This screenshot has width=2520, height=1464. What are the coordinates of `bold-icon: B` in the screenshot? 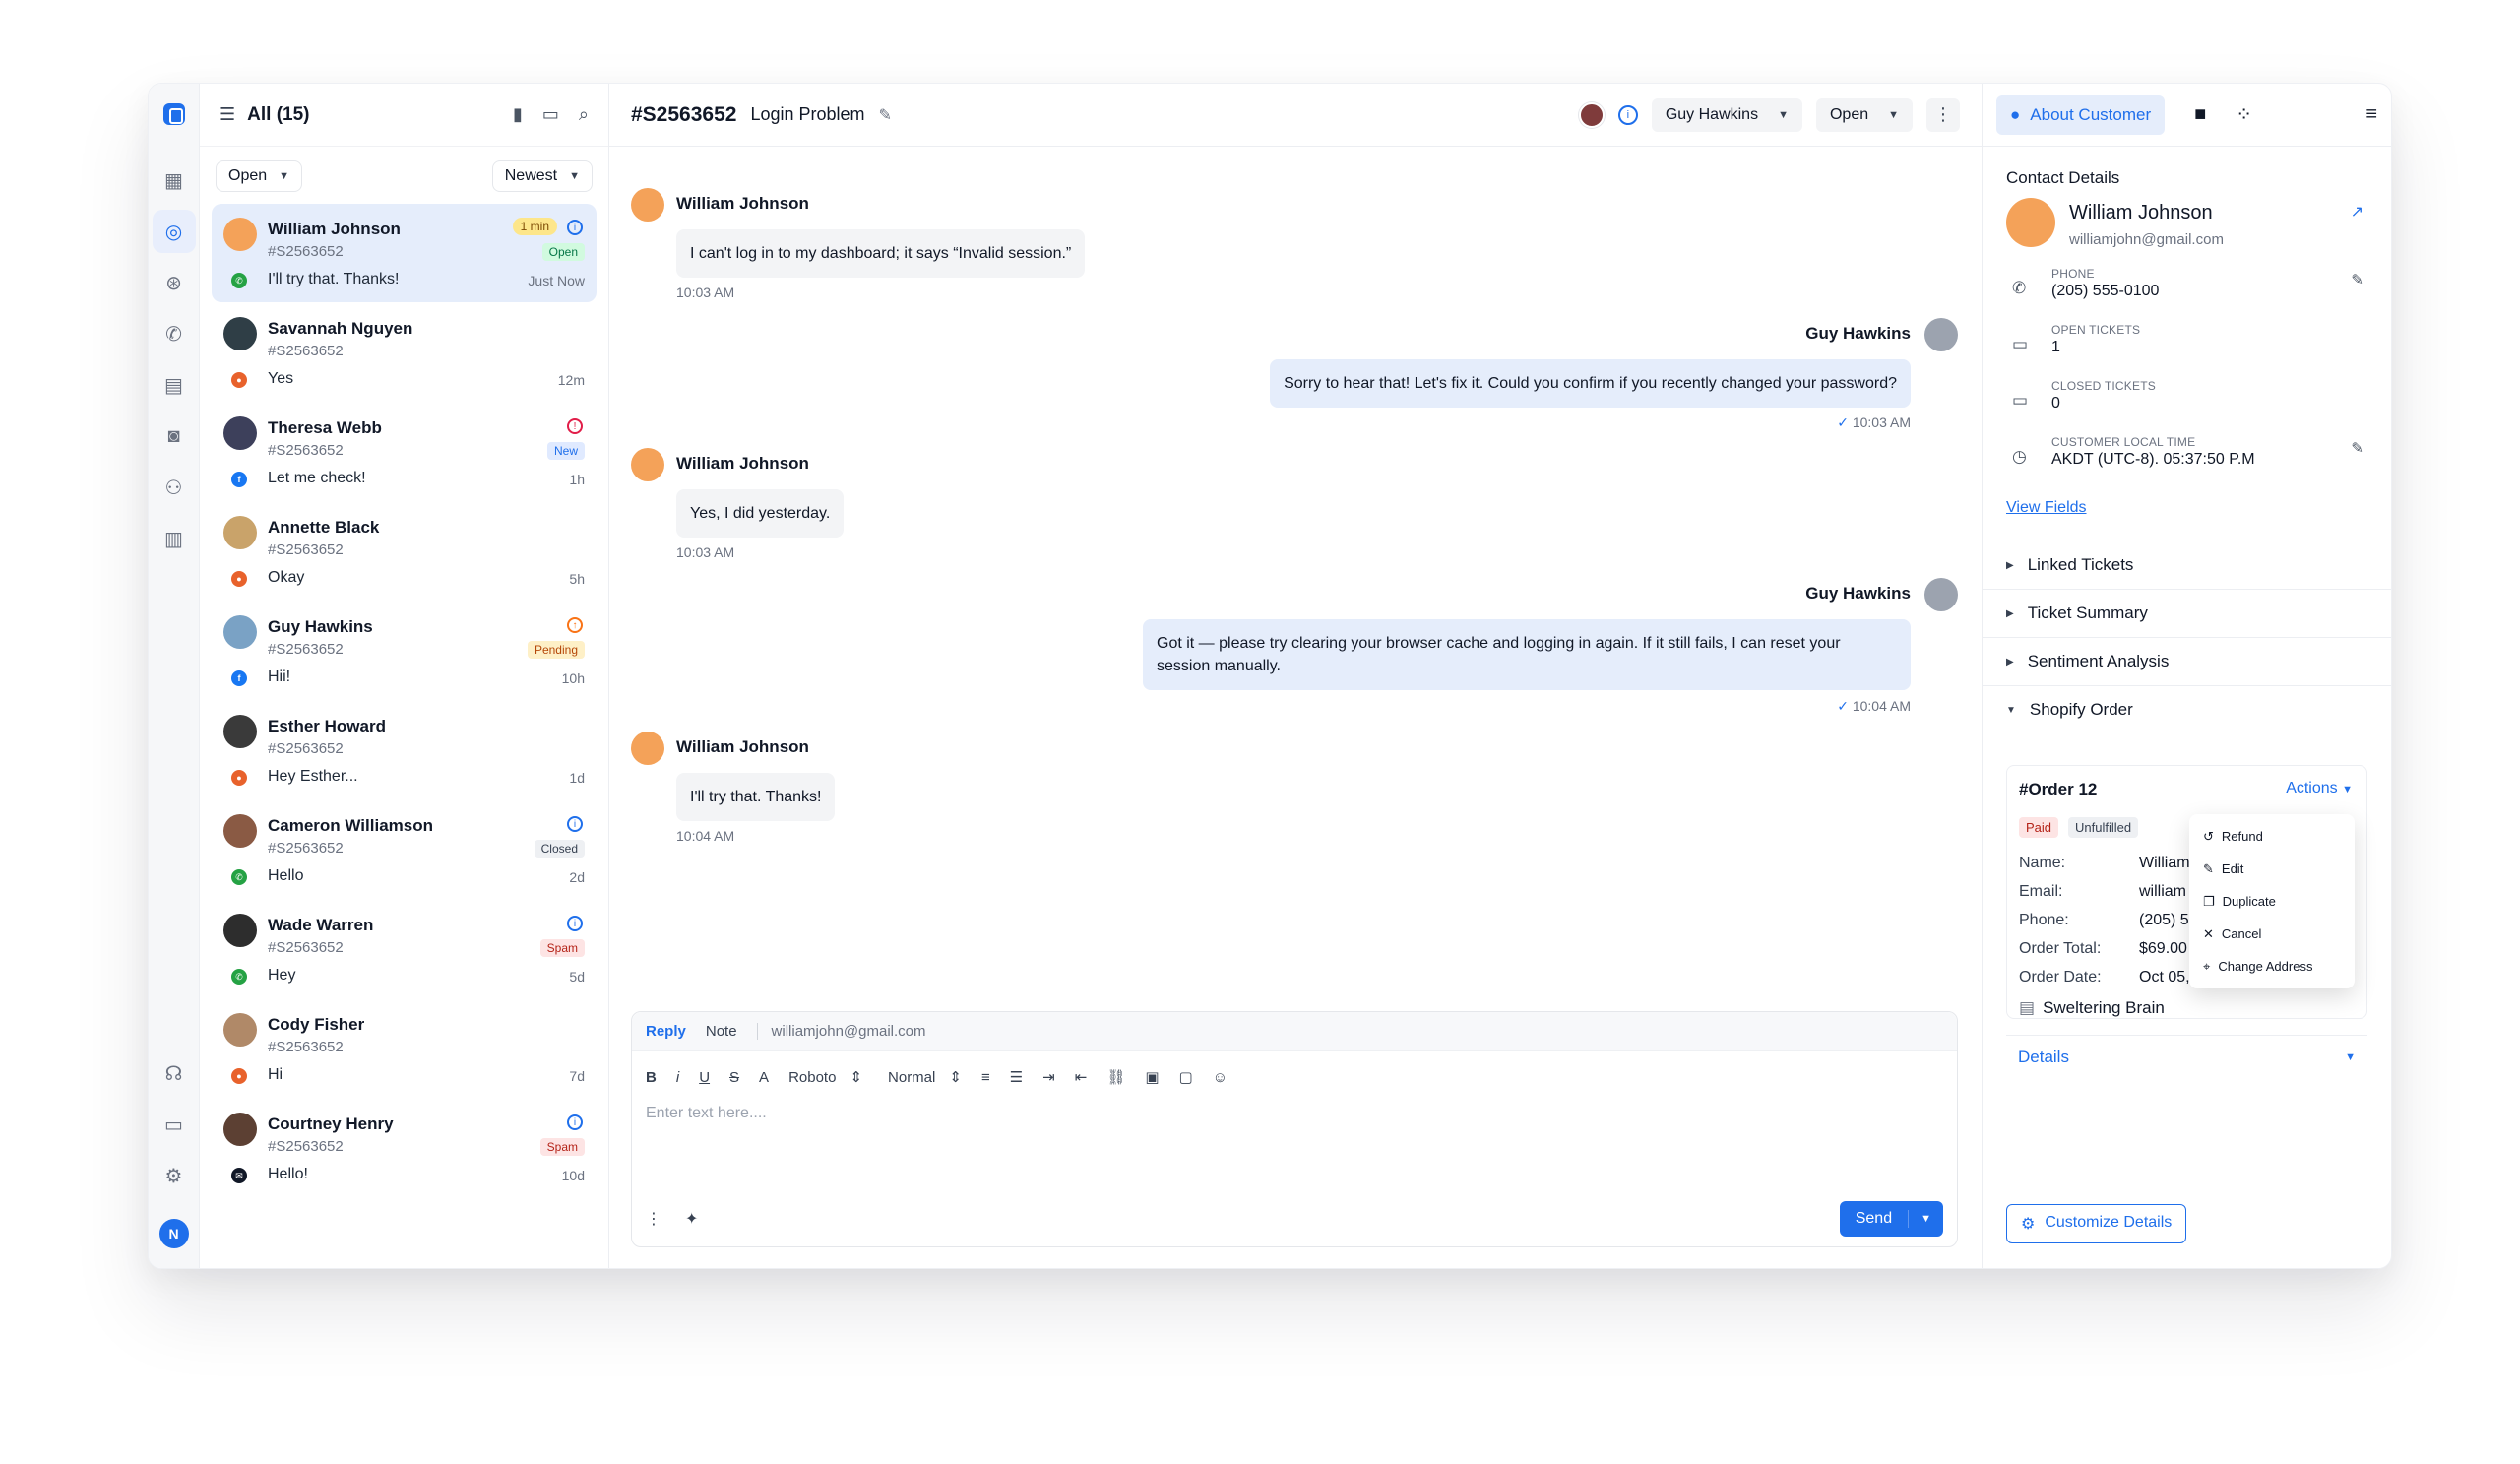 It's located at (651, 1078).